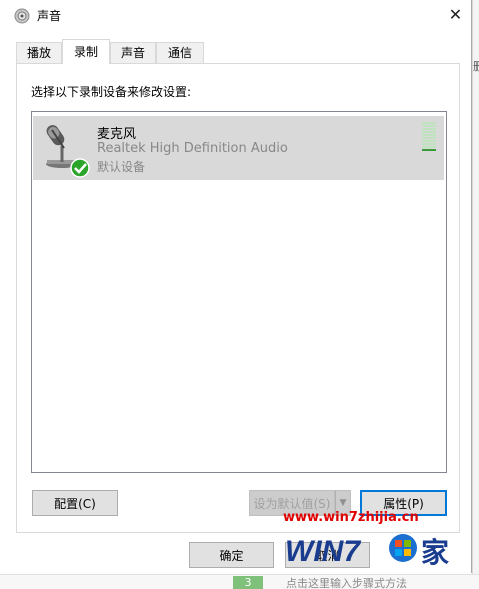 The image size is (479, 589). What do you see at coordinates (476, 66) in the screenshot?
I see `background-text-fragment: 删` at bounding box center [476, 66].